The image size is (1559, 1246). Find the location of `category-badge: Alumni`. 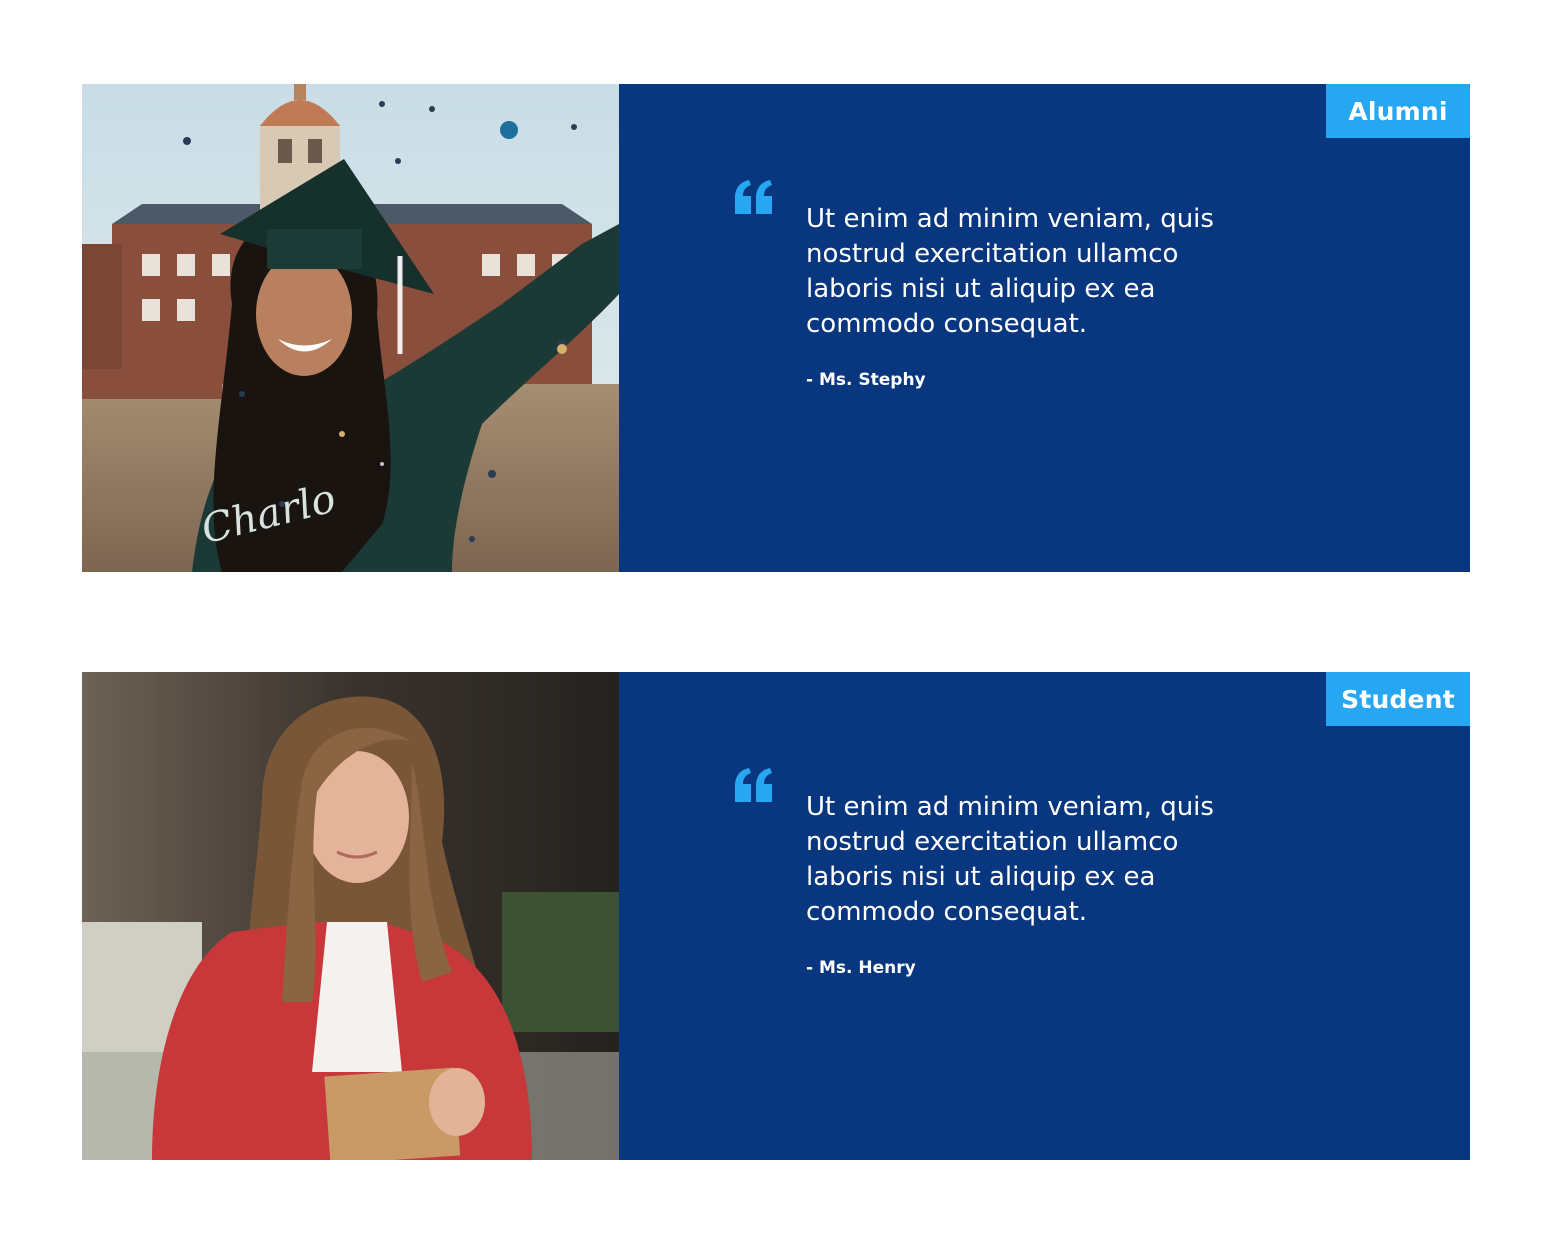

category-badge: Alumni is located at coordinates (1398, 111).